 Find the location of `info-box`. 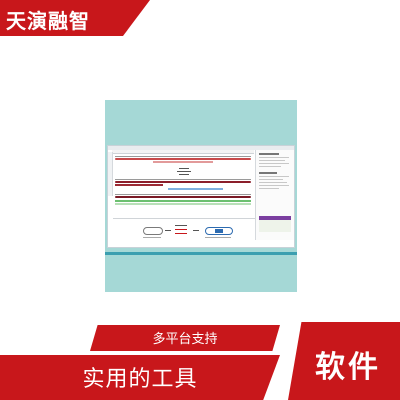

info-box is located at coordinates (275, 226).